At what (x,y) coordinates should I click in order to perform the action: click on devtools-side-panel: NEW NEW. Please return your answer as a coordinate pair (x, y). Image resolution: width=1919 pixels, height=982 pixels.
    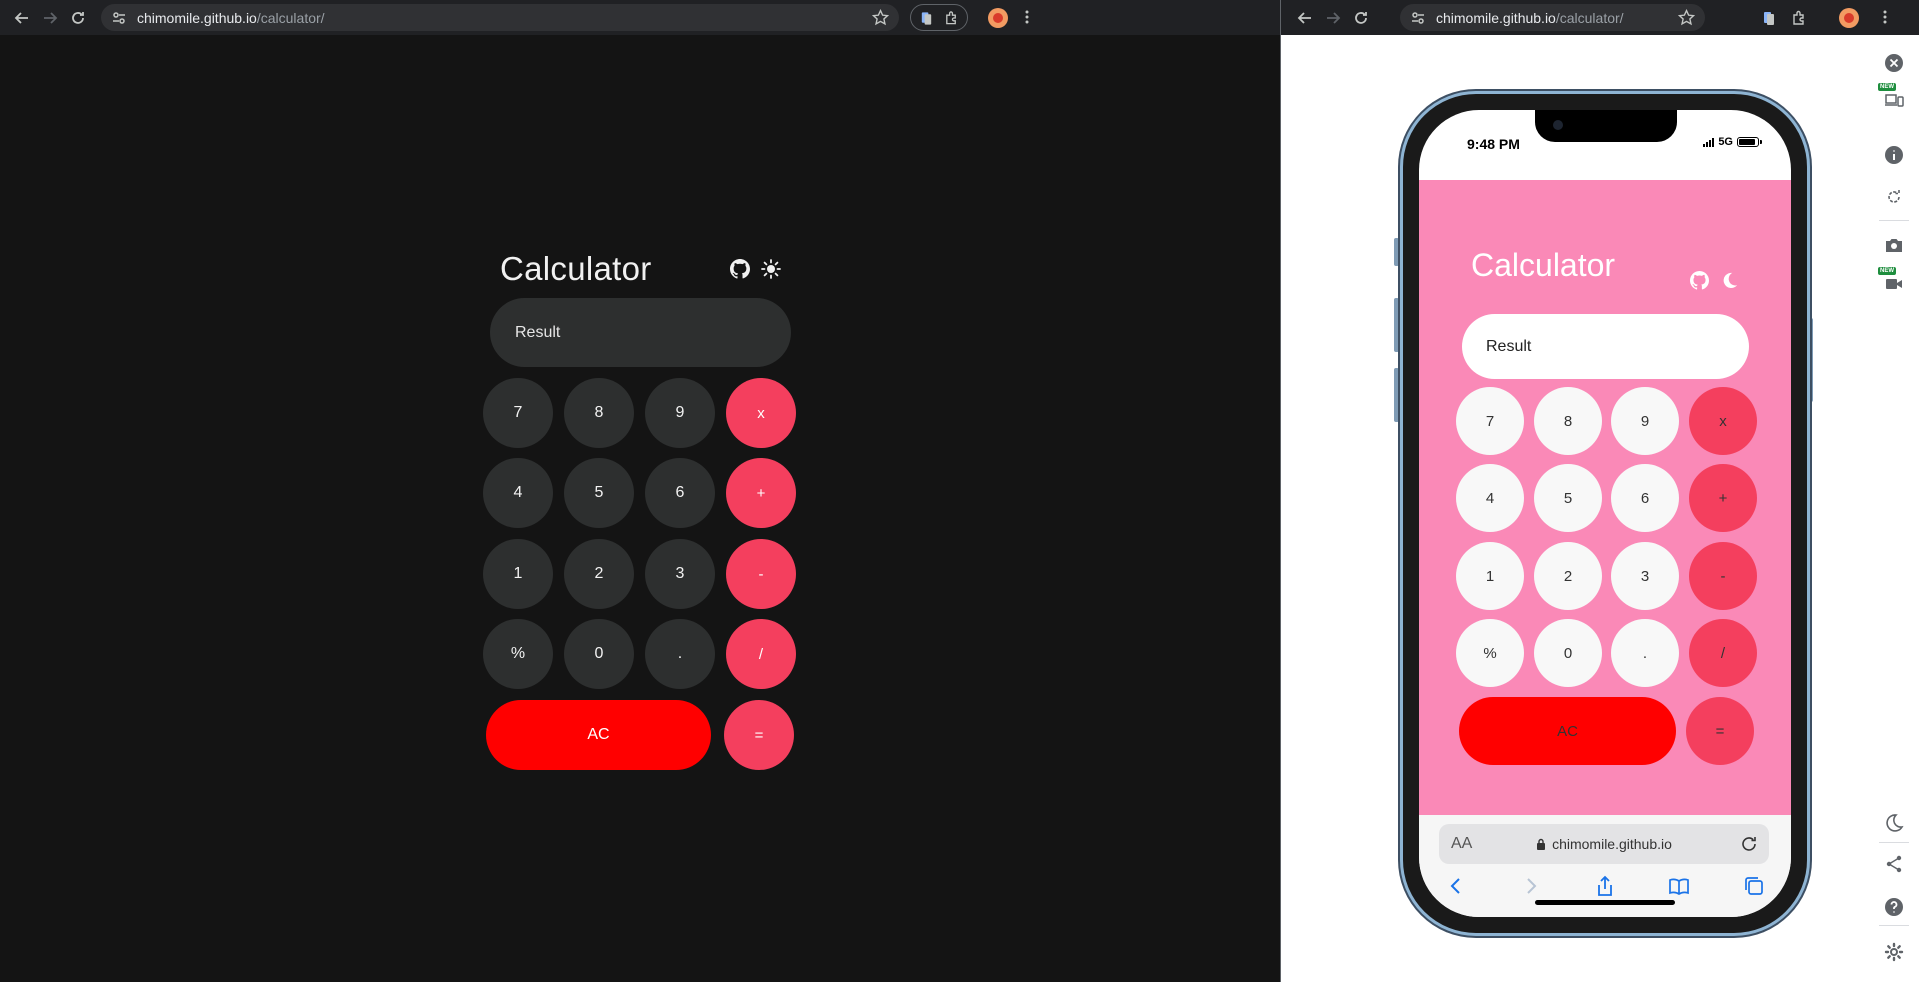
    Looking at the image, I should click on (1894, 512).